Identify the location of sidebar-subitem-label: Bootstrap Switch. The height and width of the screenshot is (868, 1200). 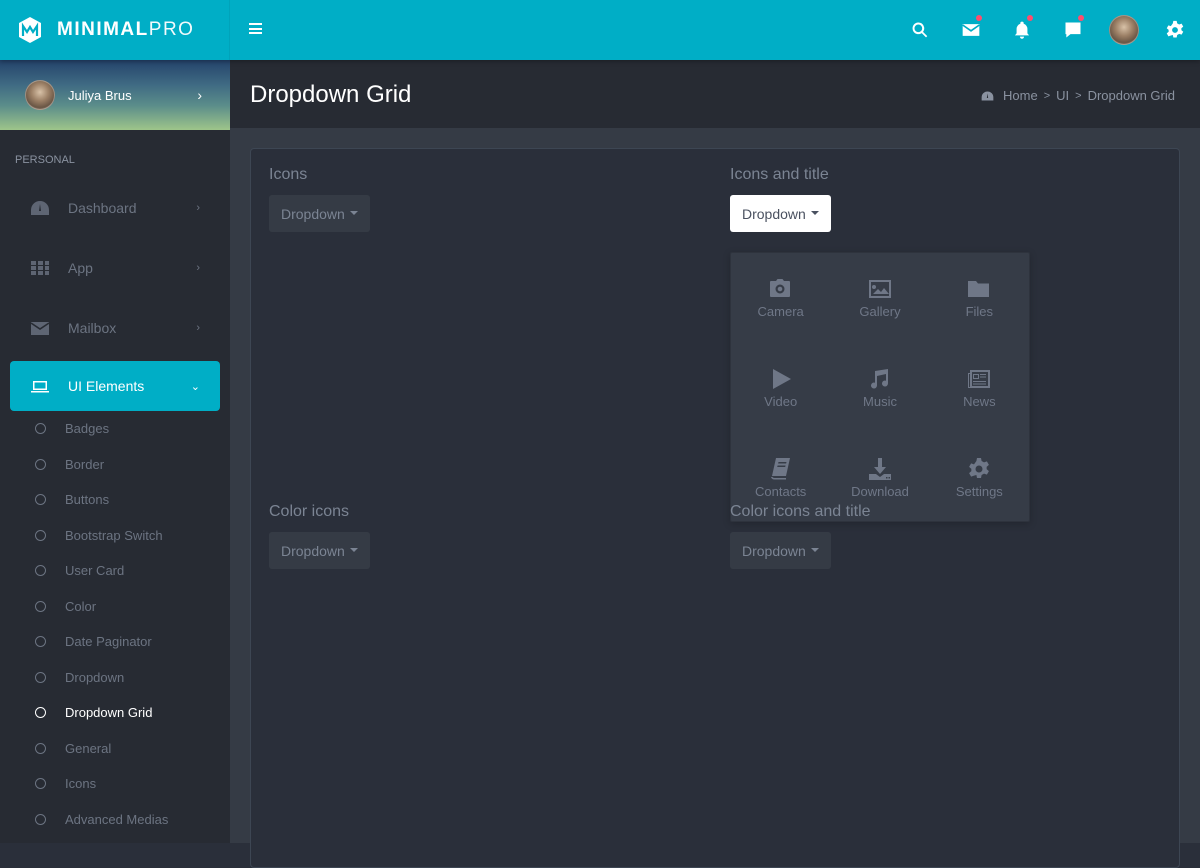
(114, 535).